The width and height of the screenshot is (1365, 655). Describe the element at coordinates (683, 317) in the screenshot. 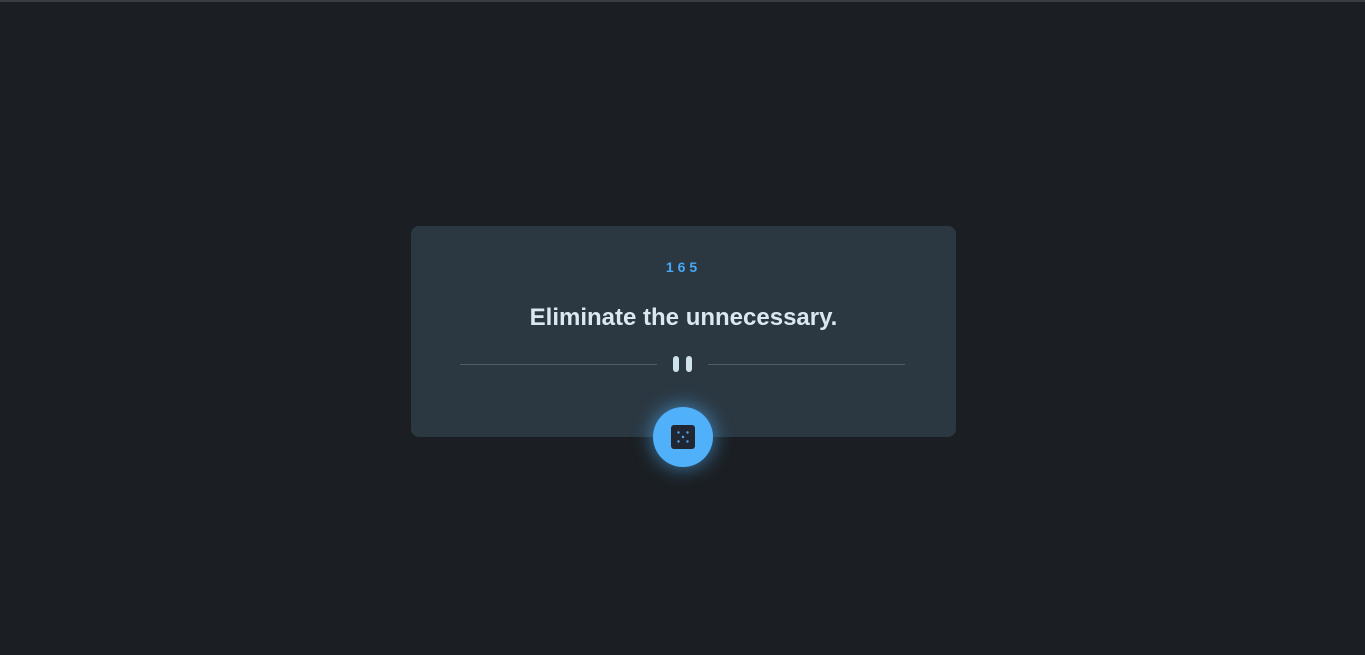

I see `advice-text: Eliminate the unnecessary.` at that location.